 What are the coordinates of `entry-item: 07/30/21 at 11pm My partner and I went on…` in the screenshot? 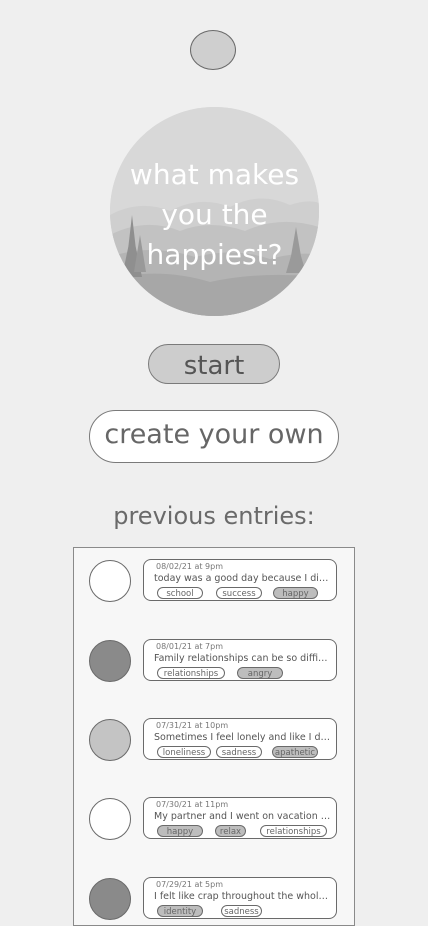 It's located at (214, 816).